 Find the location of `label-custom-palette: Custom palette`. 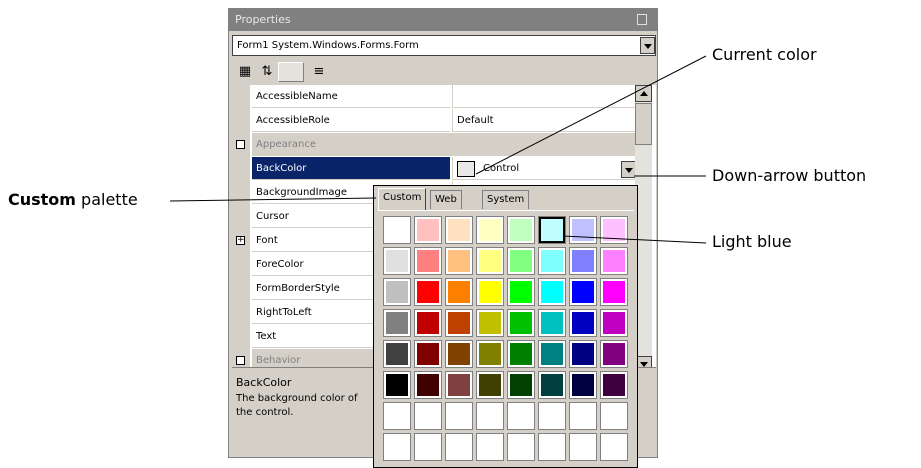

label-custom-palette: Custom palette is located at coordinates (73, 199).